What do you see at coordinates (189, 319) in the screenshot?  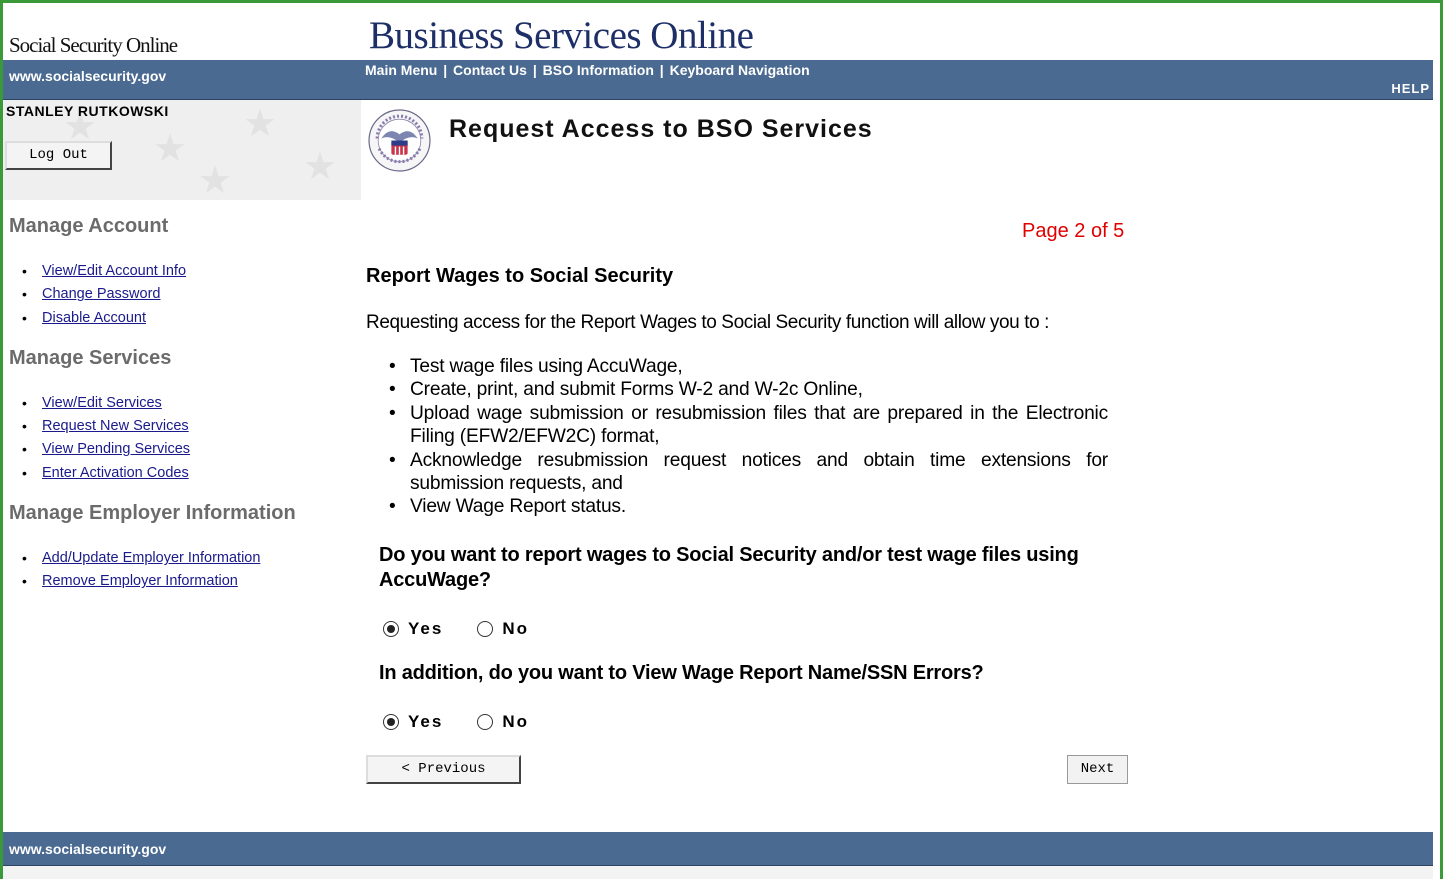 I see `sidebar-item: Disable Account` at bounding box center [189, 319].